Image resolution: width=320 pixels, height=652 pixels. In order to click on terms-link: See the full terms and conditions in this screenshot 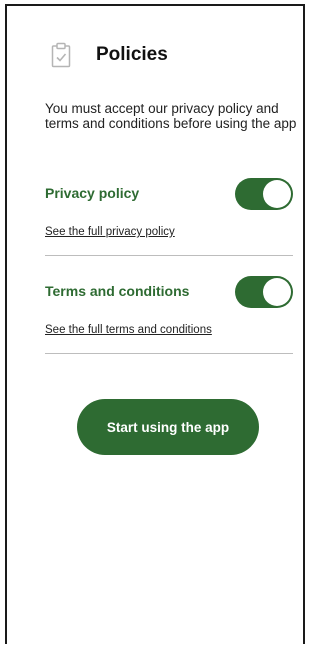, I will do `click(128, 330)`.